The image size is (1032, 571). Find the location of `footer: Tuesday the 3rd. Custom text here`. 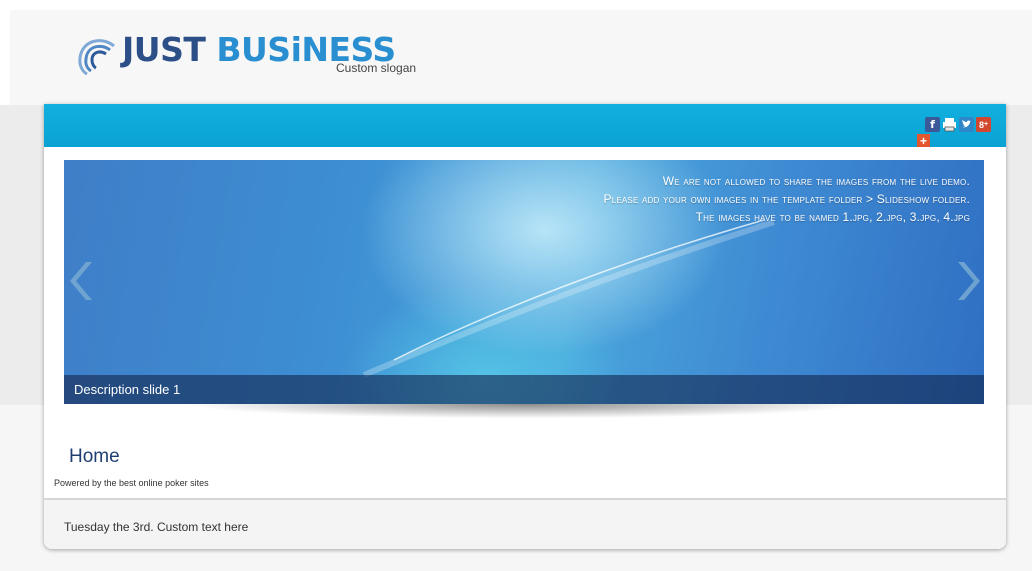

footer: Tuesday the 3rd. Custom text here is located at coordinates (525, 523).